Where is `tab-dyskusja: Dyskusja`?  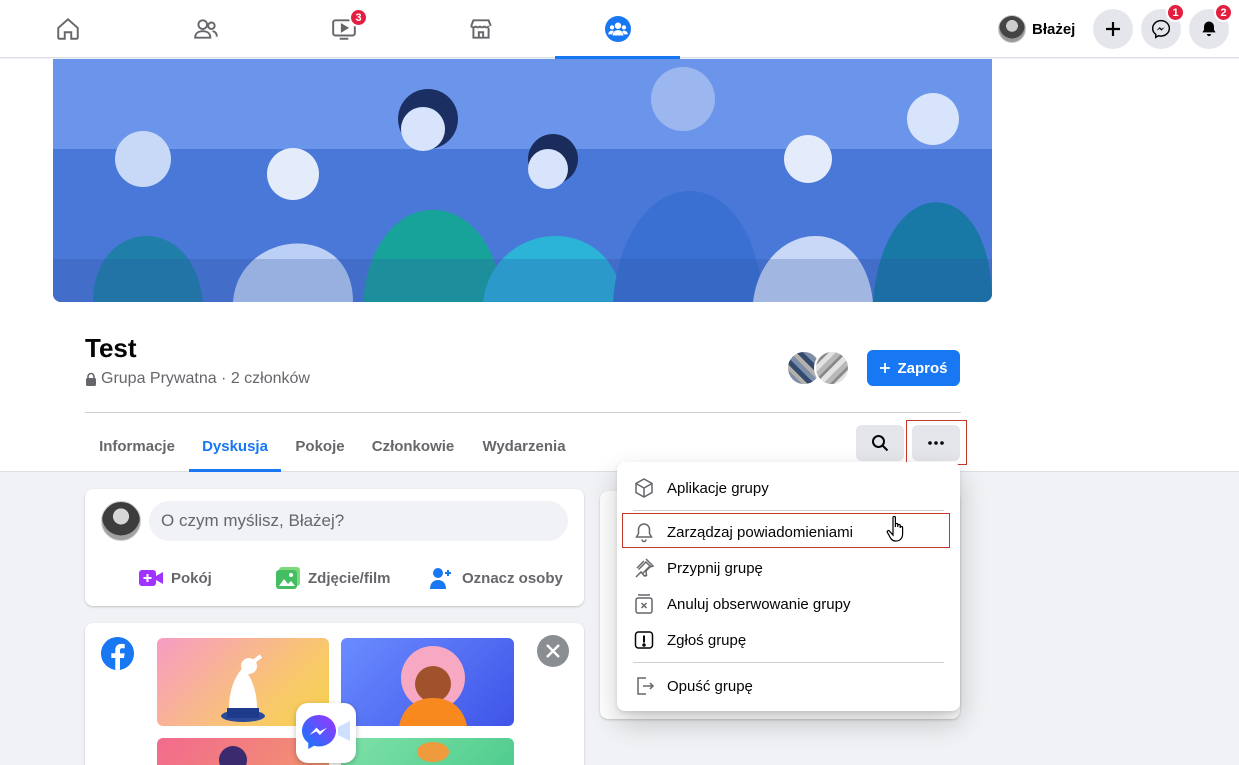 tab-dyskusja: Dyskusja is located at coordinates (235, 446).